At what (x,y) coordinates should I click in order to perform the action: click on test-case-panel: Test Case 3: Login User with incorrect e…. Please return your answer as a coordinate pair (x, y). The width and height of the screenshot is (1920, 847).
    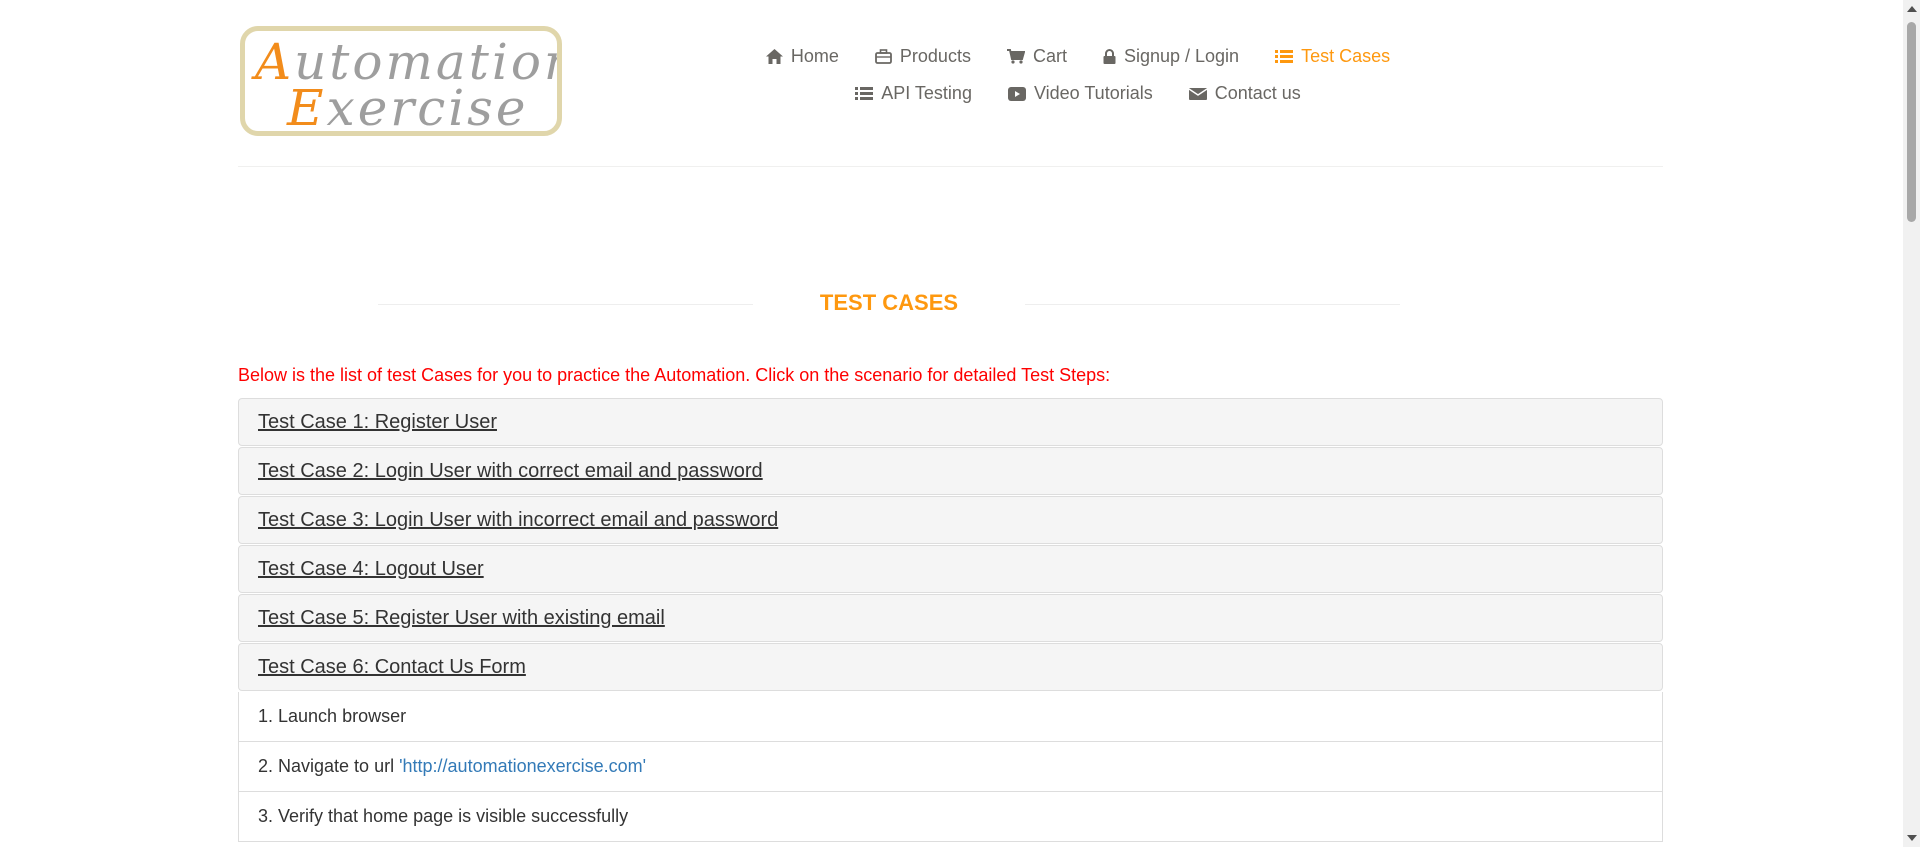
    Looking at the image, I should click on (950, 520).